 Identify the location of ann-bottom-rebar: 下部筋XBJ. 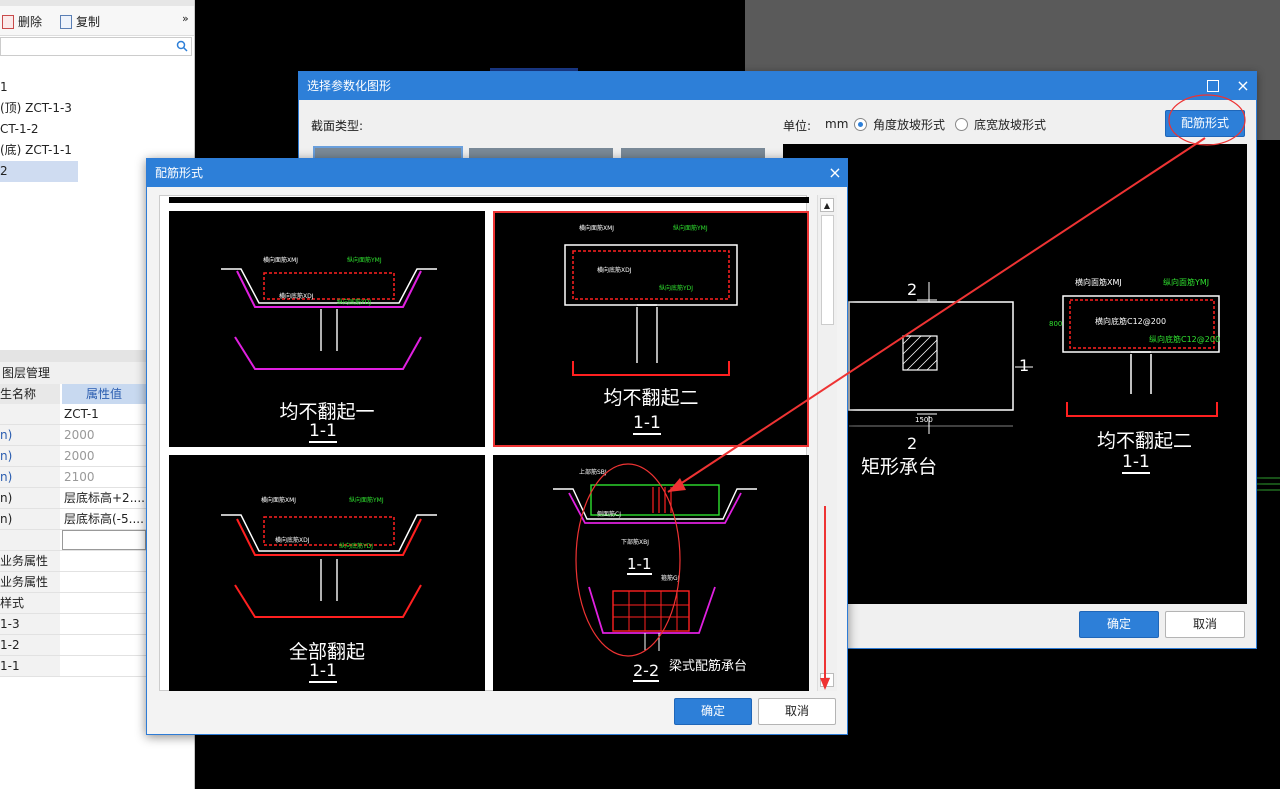
(635, 542).